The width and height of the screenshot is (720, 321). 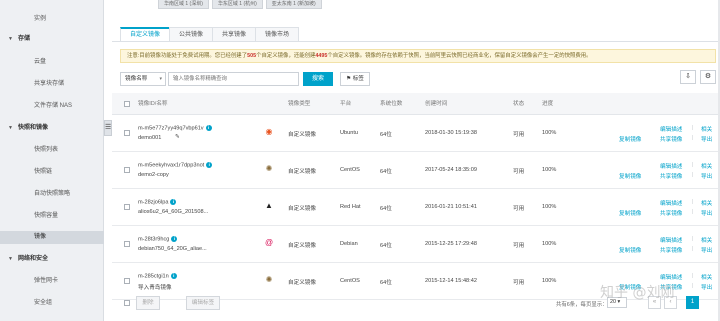 What do you see at coordinates (391, 104) in the screenshot?
I see `column-header: 系统位数` at bounding box center [391, 104].